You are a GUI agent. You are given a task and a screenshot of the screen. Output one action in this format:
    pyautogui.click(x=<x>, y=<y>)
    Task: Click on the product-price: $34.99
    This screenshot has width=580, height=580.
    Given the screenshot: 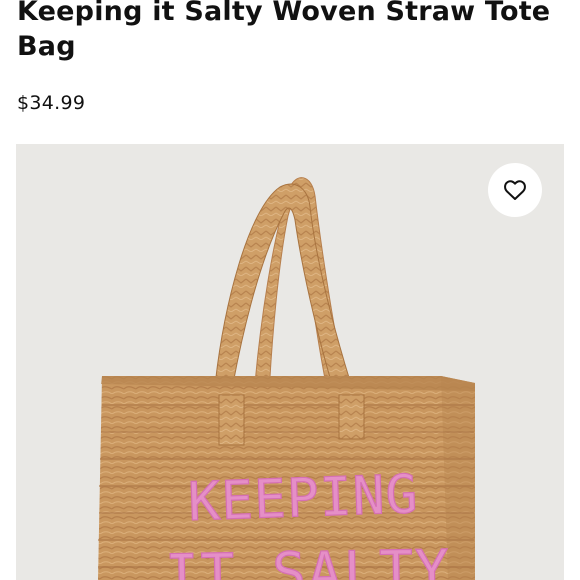 What is the action you would take?
    pyautogui.click(x=51, y=103)
    